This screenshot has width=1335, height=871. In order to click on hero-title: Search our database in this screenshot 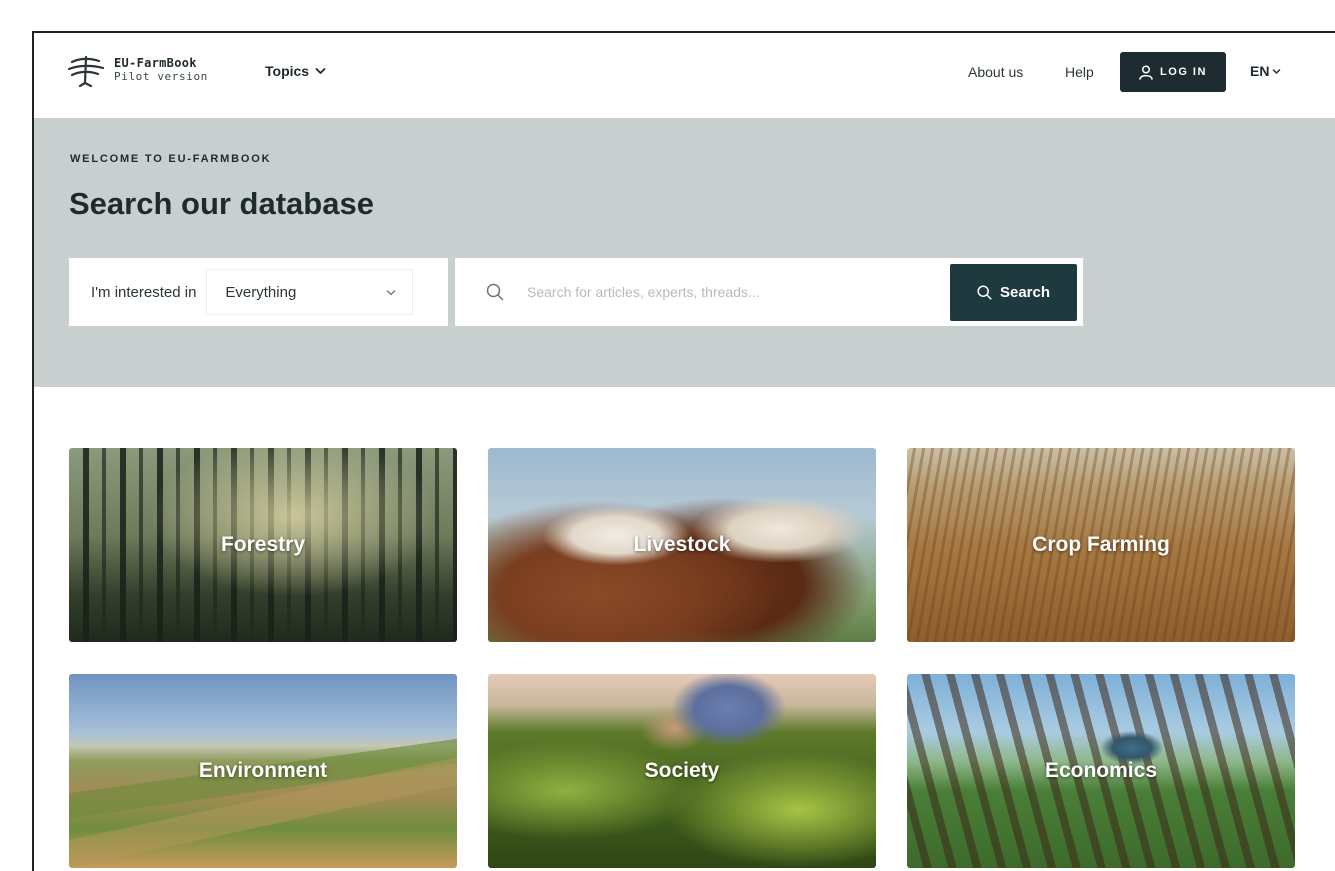, I will do `click(221, 203)`.